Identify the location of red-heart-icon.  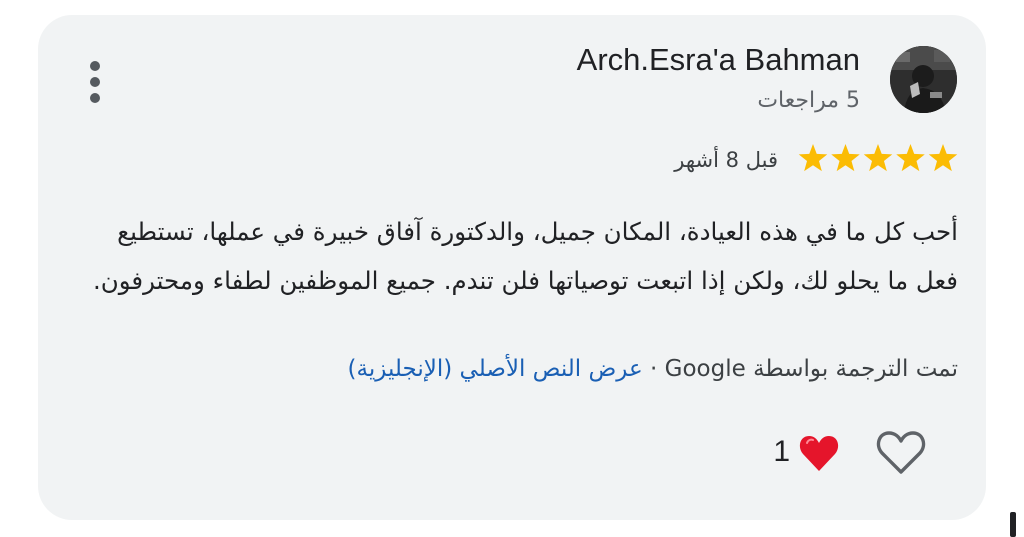
(819, 454).